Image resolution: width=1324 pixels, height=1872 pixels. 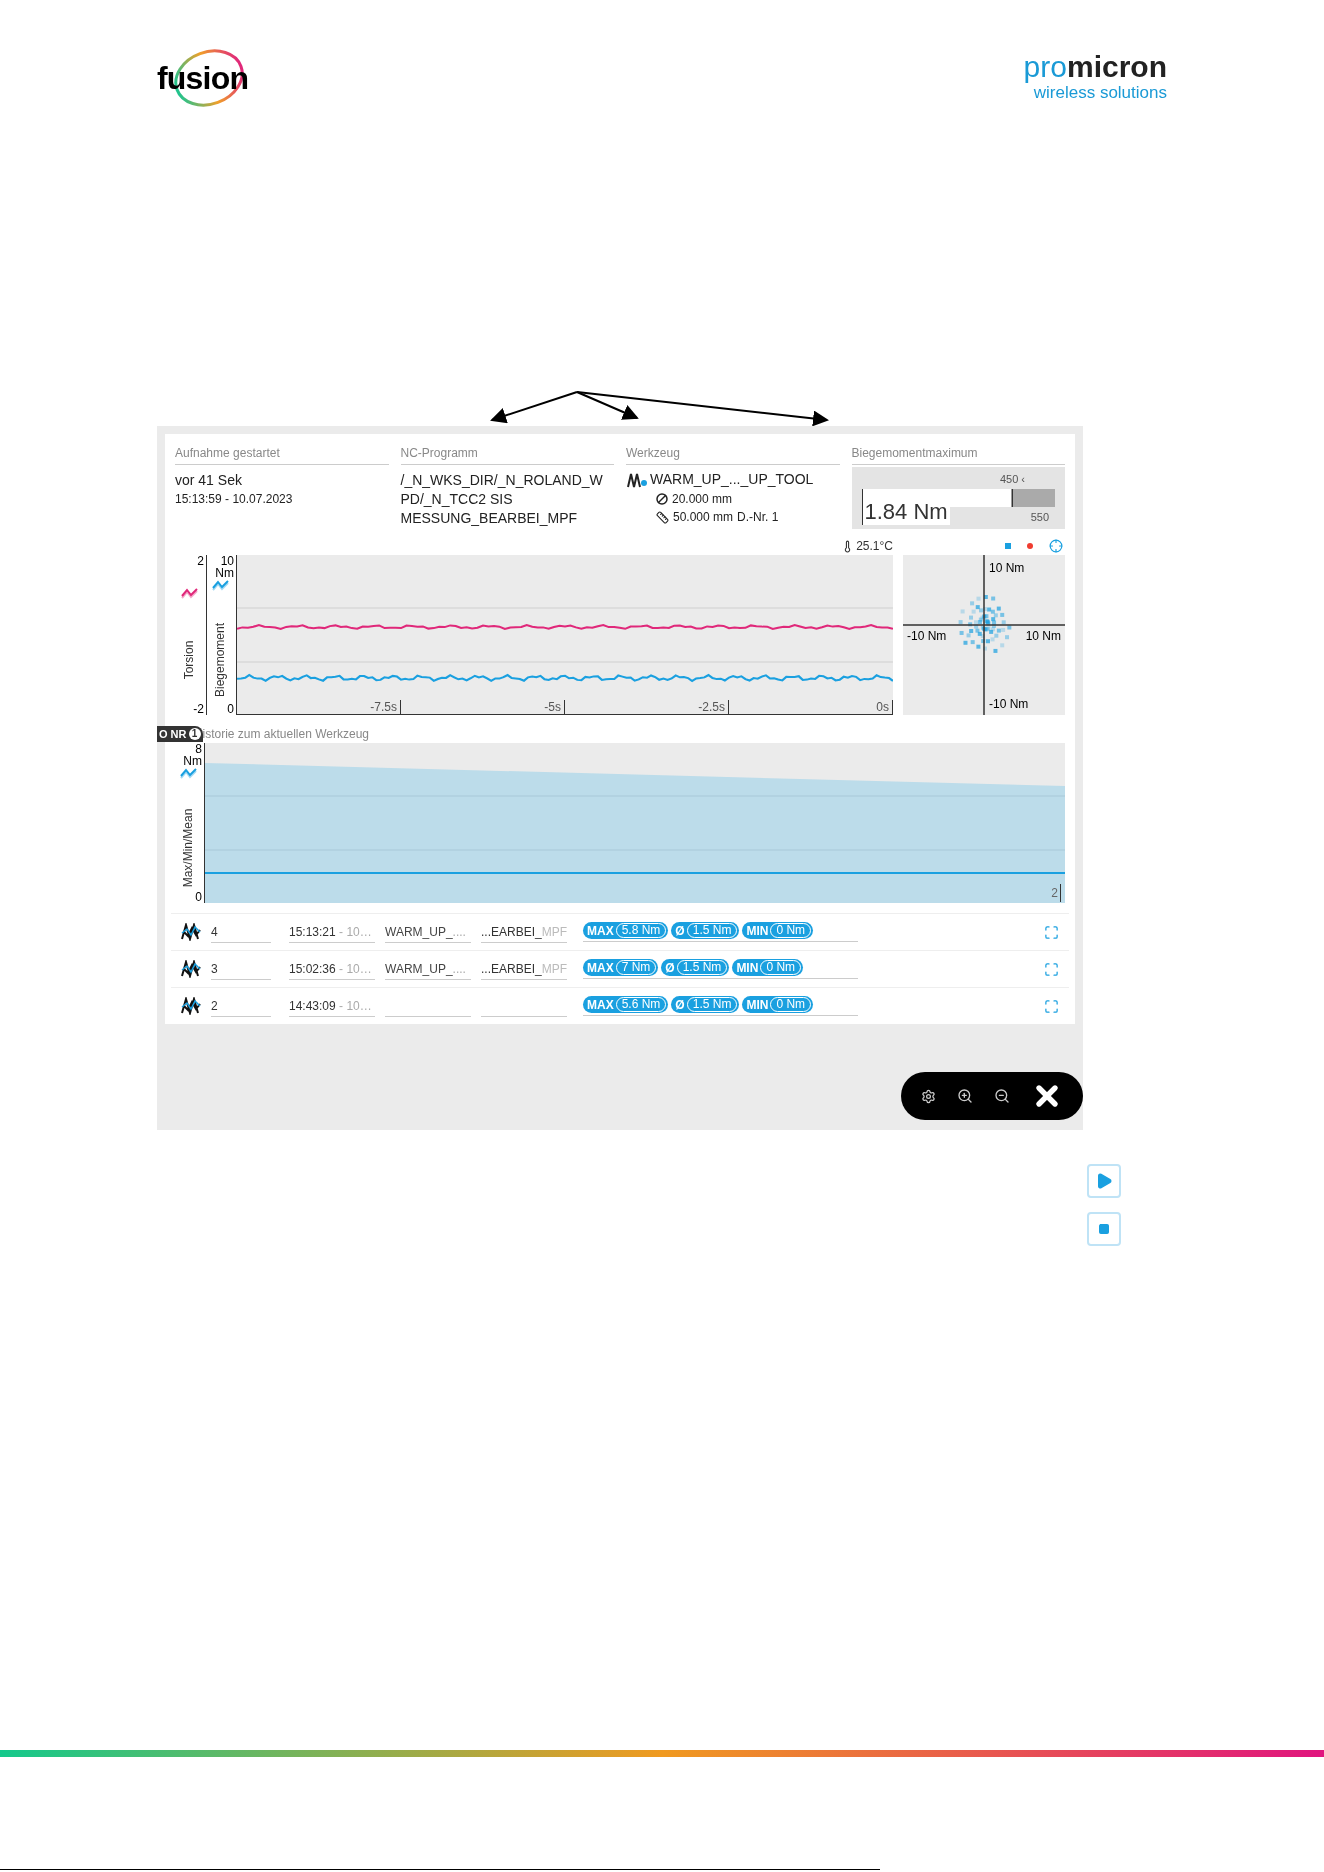 What do you see at coordinates (286, 734) in the screenshot?
I see `history-title: istorie zum aktuellen Werkzeug` at bounding box center [286, 734].